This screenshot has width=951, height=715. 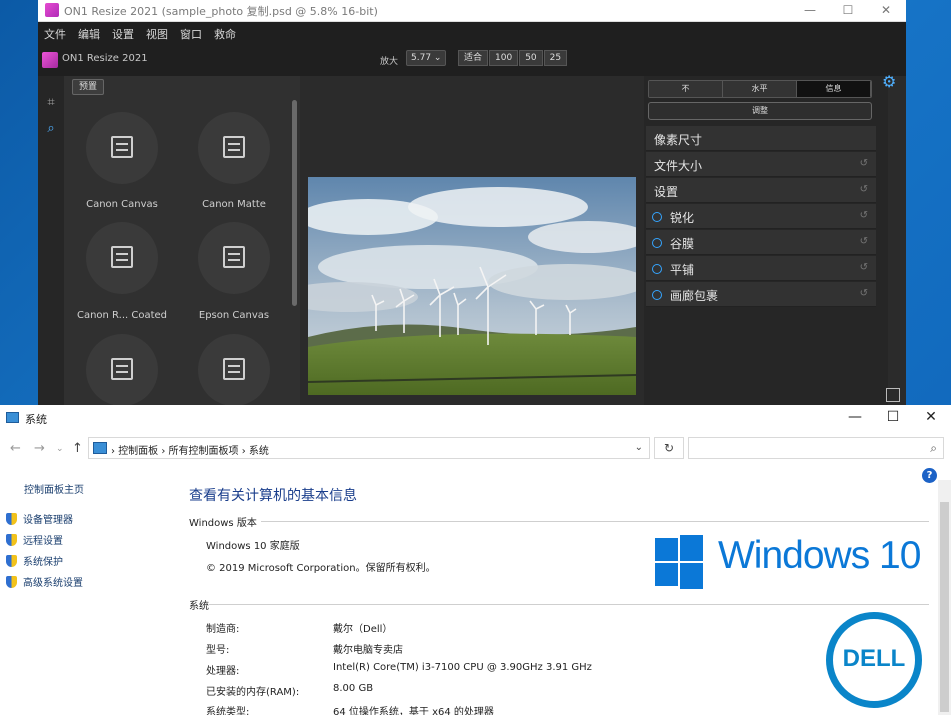 I want to click on menu-settings: 设置, so click(x=123, y=34).